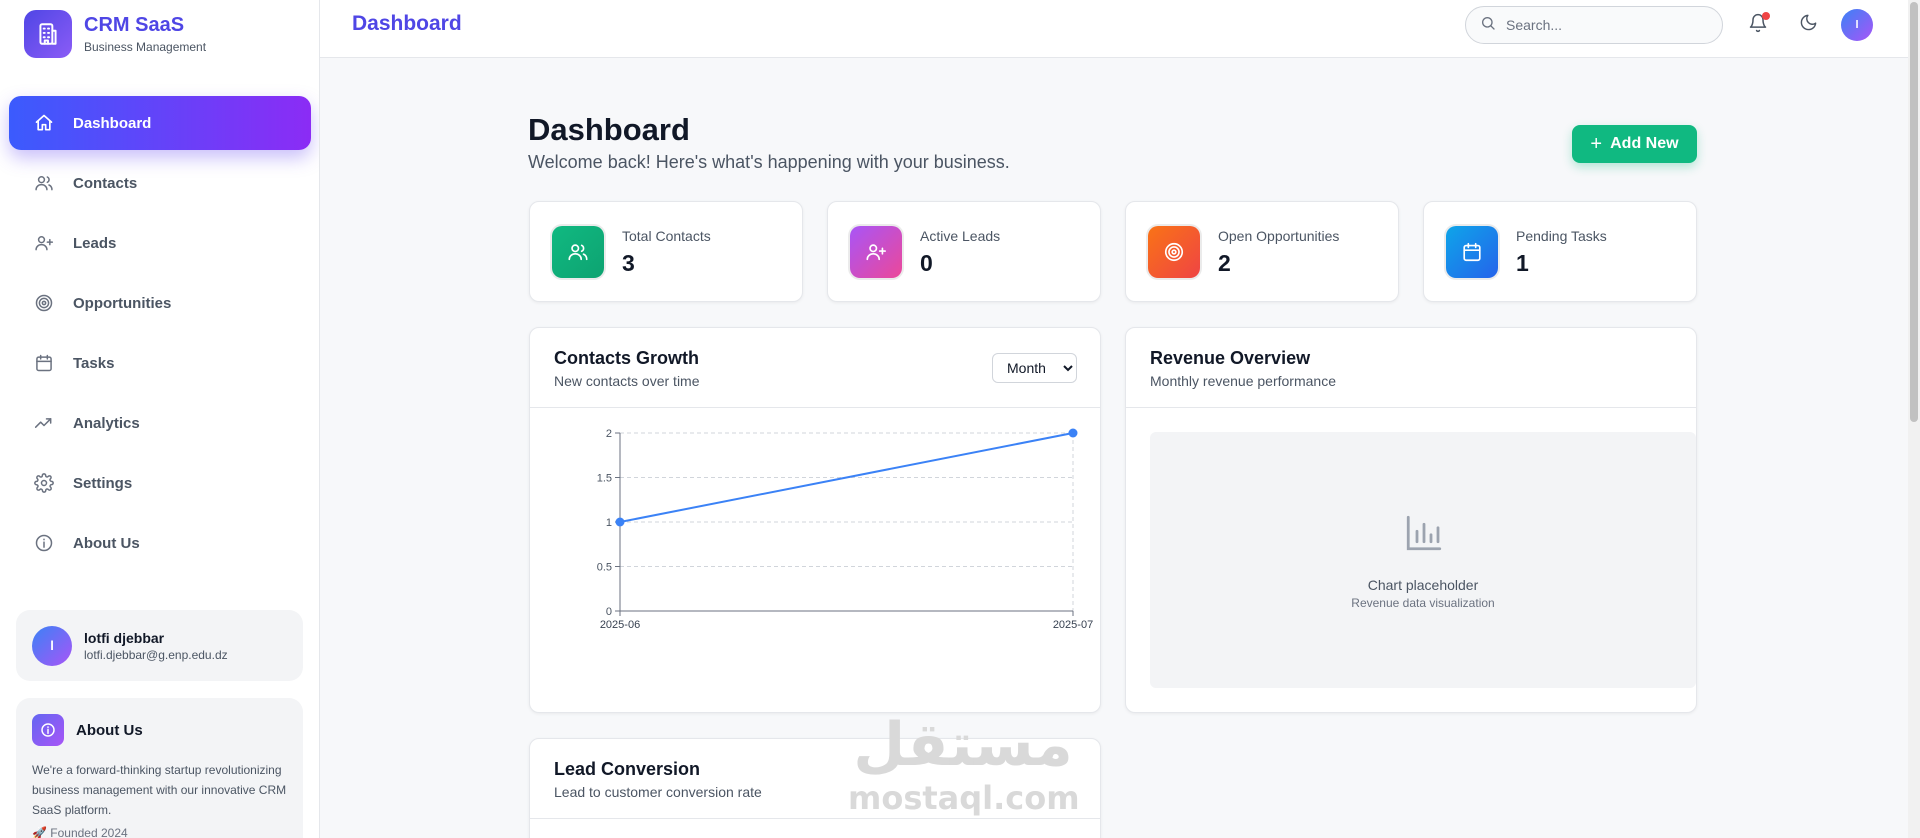 Image resolution: width=1920 pixels, height=838 pixels. I want to click on stat-card-active-leads: Active Leads 0, so click(964, 251).